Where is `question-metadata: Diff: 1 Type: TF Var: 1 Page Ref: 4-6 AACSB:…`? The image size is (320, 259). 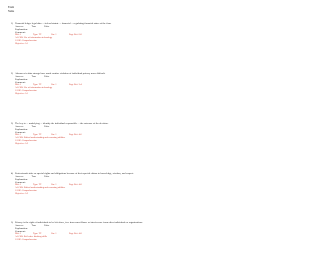 question-metadata: Diff: 1 Type: TF Var: 1 Page Ref: 4-6 AACSB:… is located at coordinates (97, 140).